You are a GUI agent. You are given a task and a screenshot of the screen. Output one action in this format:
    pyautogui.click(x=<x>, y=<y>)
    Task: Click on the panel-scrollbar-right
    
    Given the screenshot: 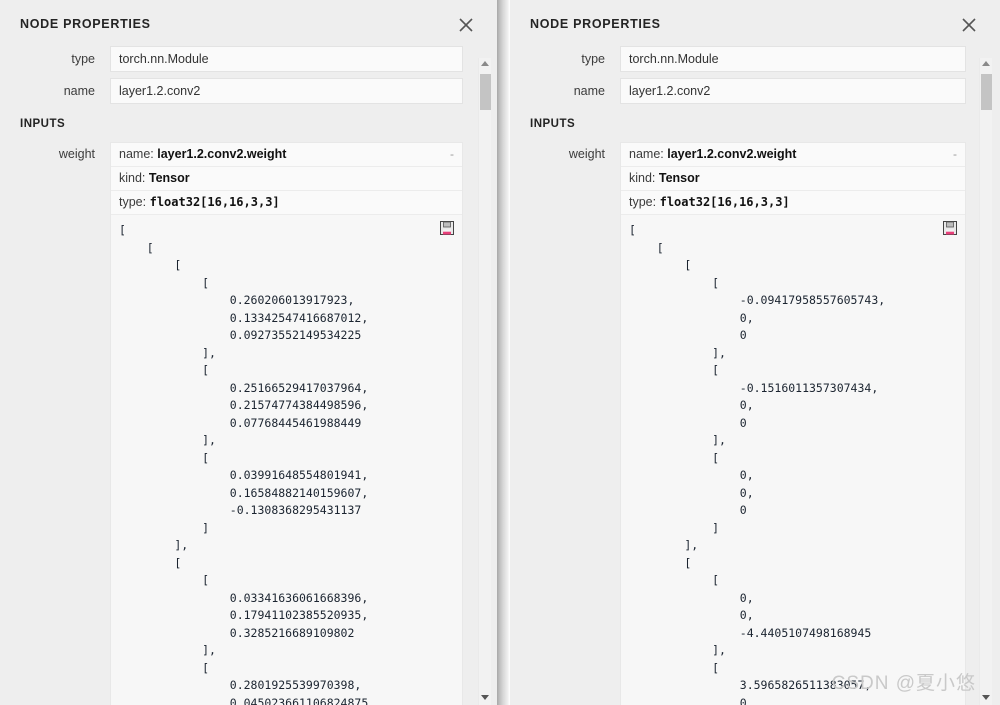 What is the action you would take?
    pyautogui.click(x=985, y=381)
    